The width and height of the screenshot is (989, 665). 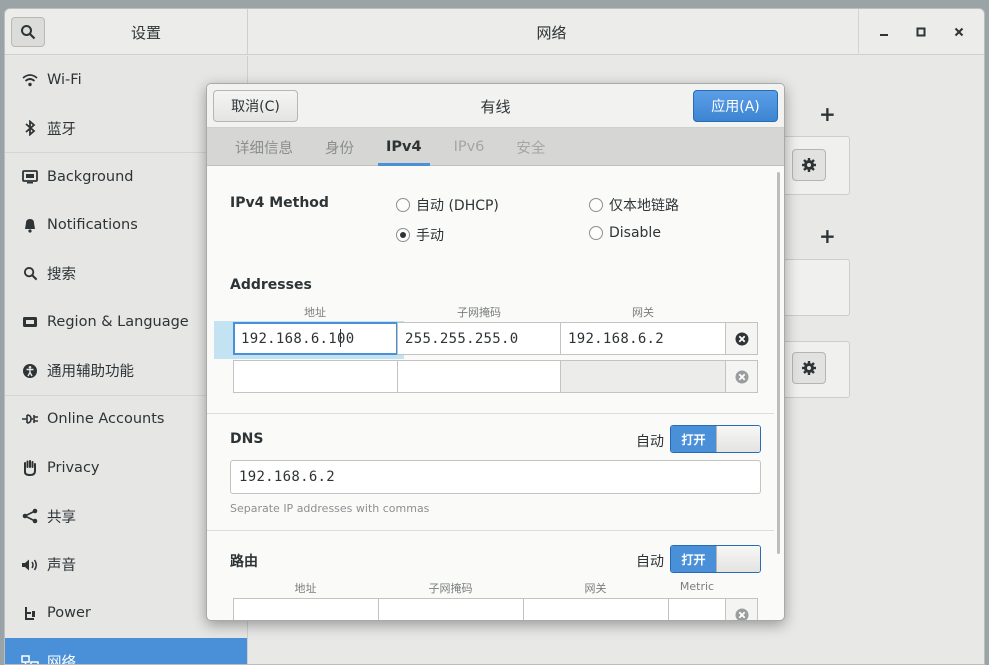 I want to click on address-input-empty, so click(x=315, y=376).